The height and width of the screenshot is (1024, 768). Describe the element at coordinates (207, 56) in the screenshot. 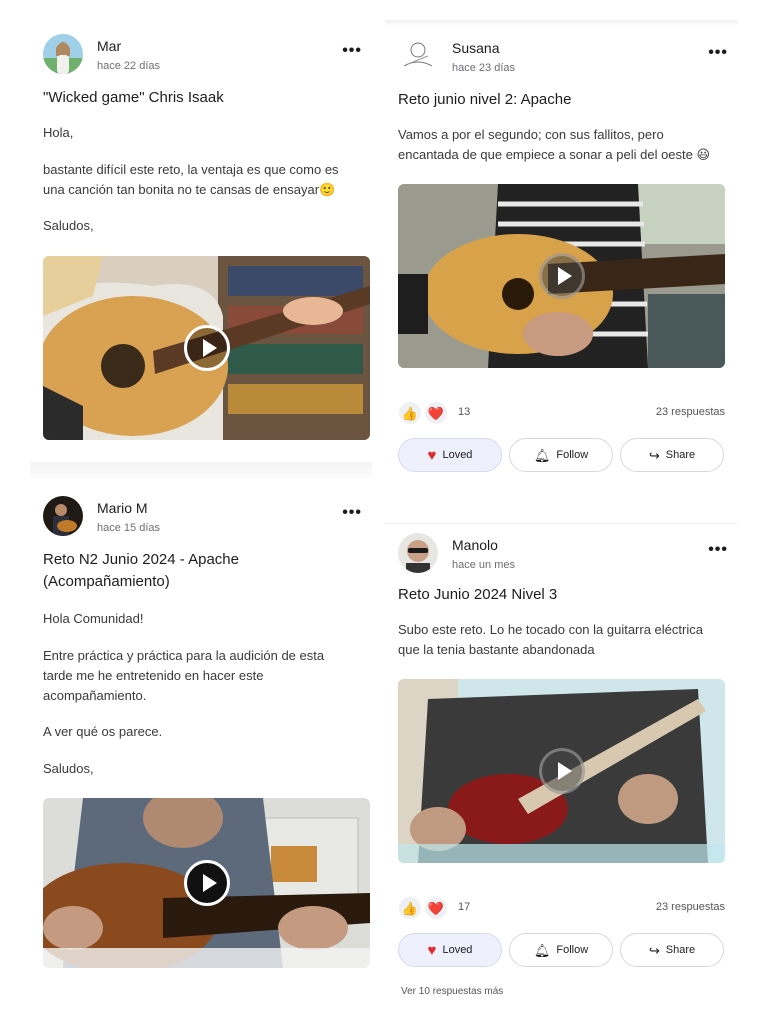

I see `post-header: Mar hace 22 días •••` at that location.